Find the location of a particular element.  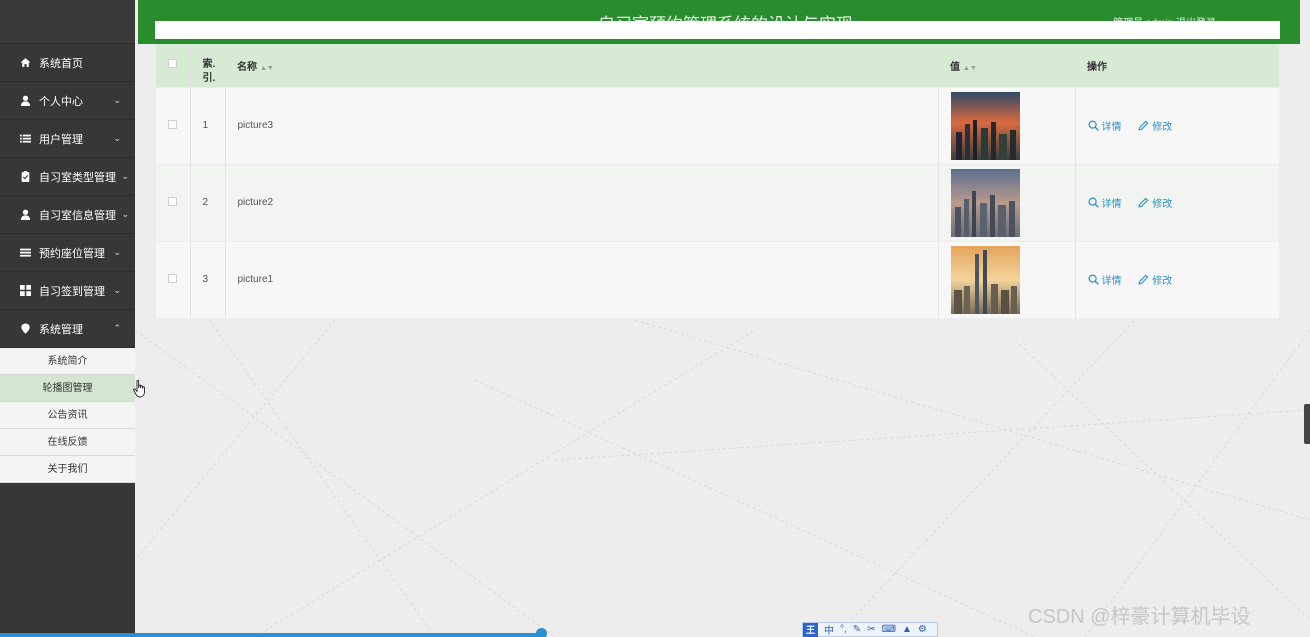

row-name: picture3 is located at coordinates (582, 125).